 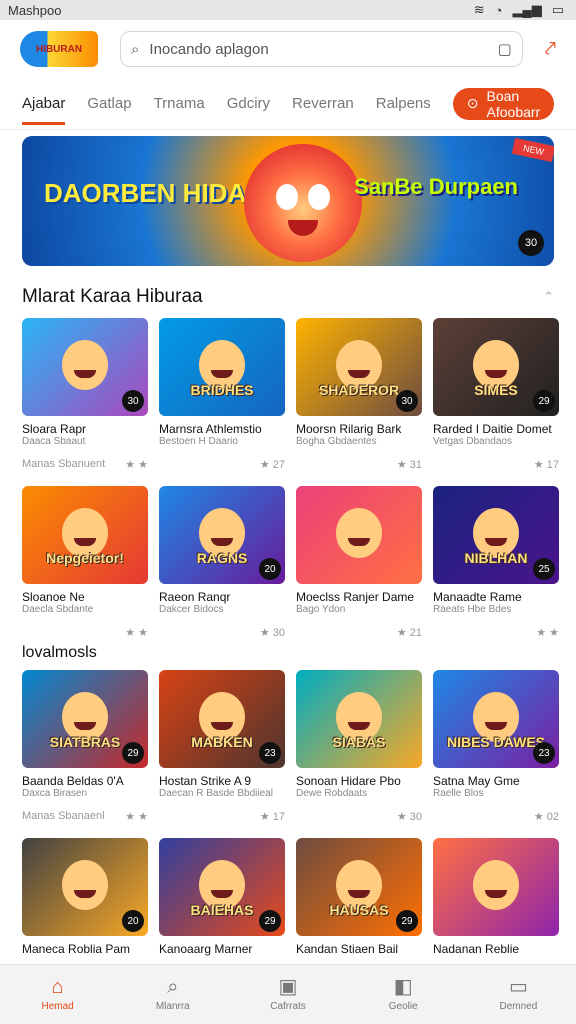 What do you see at coordinates (527, 9) in the screenshot?
I see `signal-icon: ▂▄▆` at bounding box center [527, 9].